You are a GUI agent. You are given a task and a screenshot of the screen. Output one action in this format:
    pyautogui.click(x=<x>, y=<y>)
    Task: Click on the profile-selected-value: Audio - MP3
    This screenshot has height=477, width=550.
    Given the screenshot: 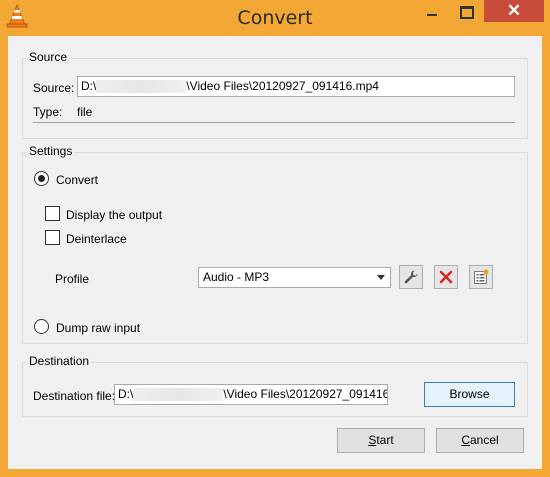 What is the action you would take?
    pyautogui.click(x=236, y=277)
    